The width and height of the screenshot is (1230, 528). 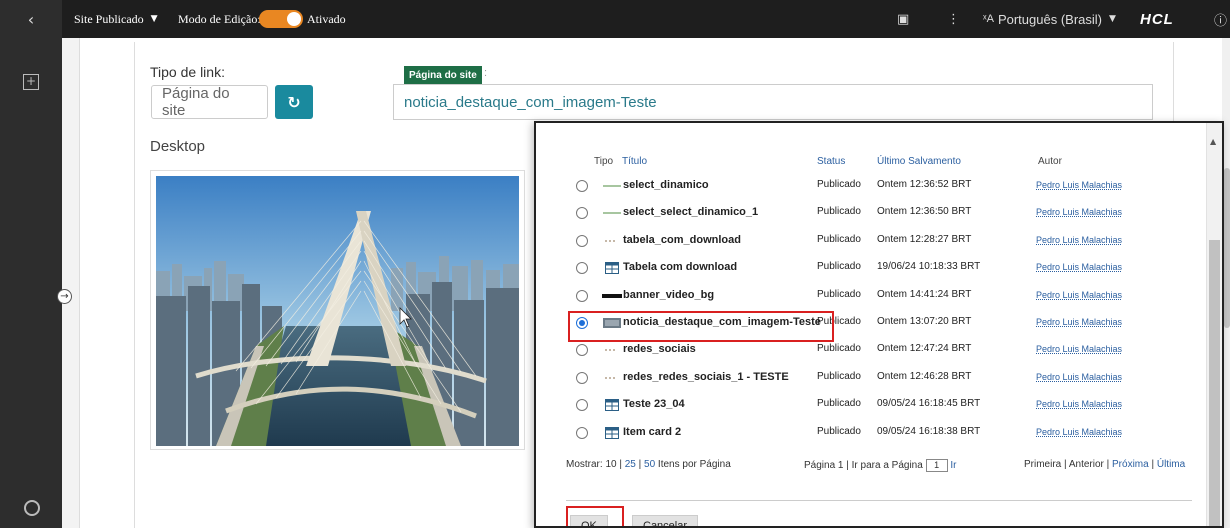 What do you see at coordinates (71, 283) in the screenshot?
I see `side-panel-strip` at bounding box center [71, 283].